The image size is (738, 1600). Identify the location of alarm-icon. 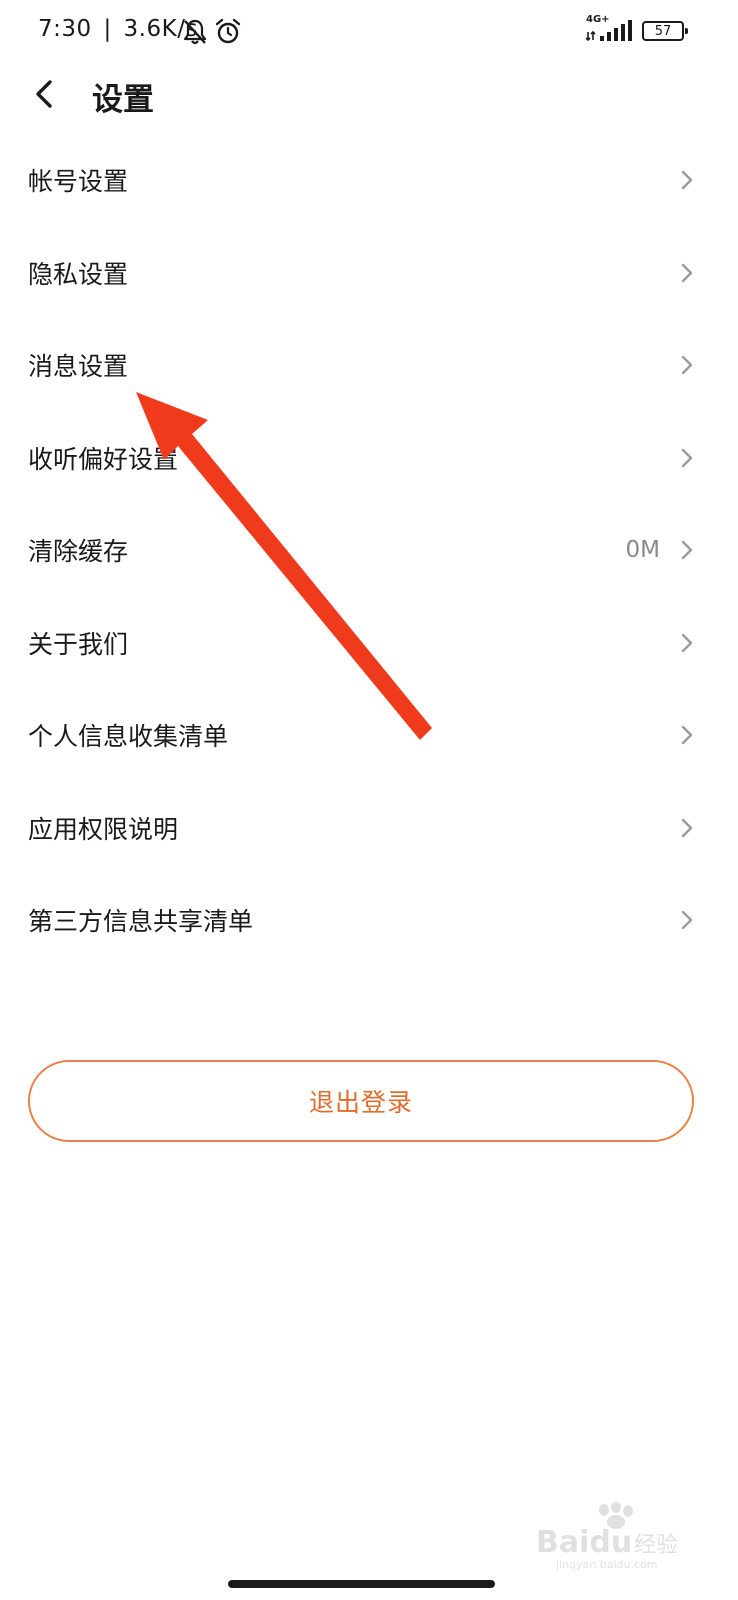
(228, 31).